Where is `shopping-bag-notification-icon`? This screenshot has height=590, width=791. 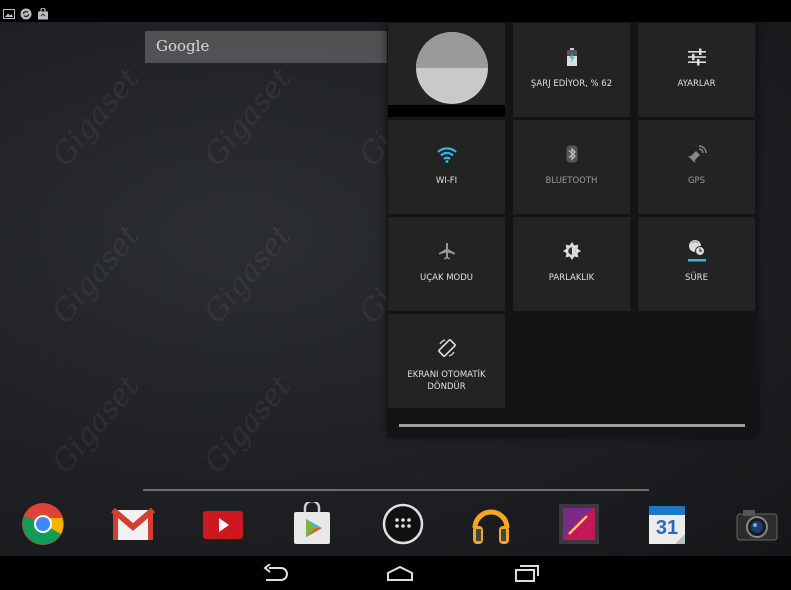
shopping-bag-notification-icon is located at coordinates (43, 12).